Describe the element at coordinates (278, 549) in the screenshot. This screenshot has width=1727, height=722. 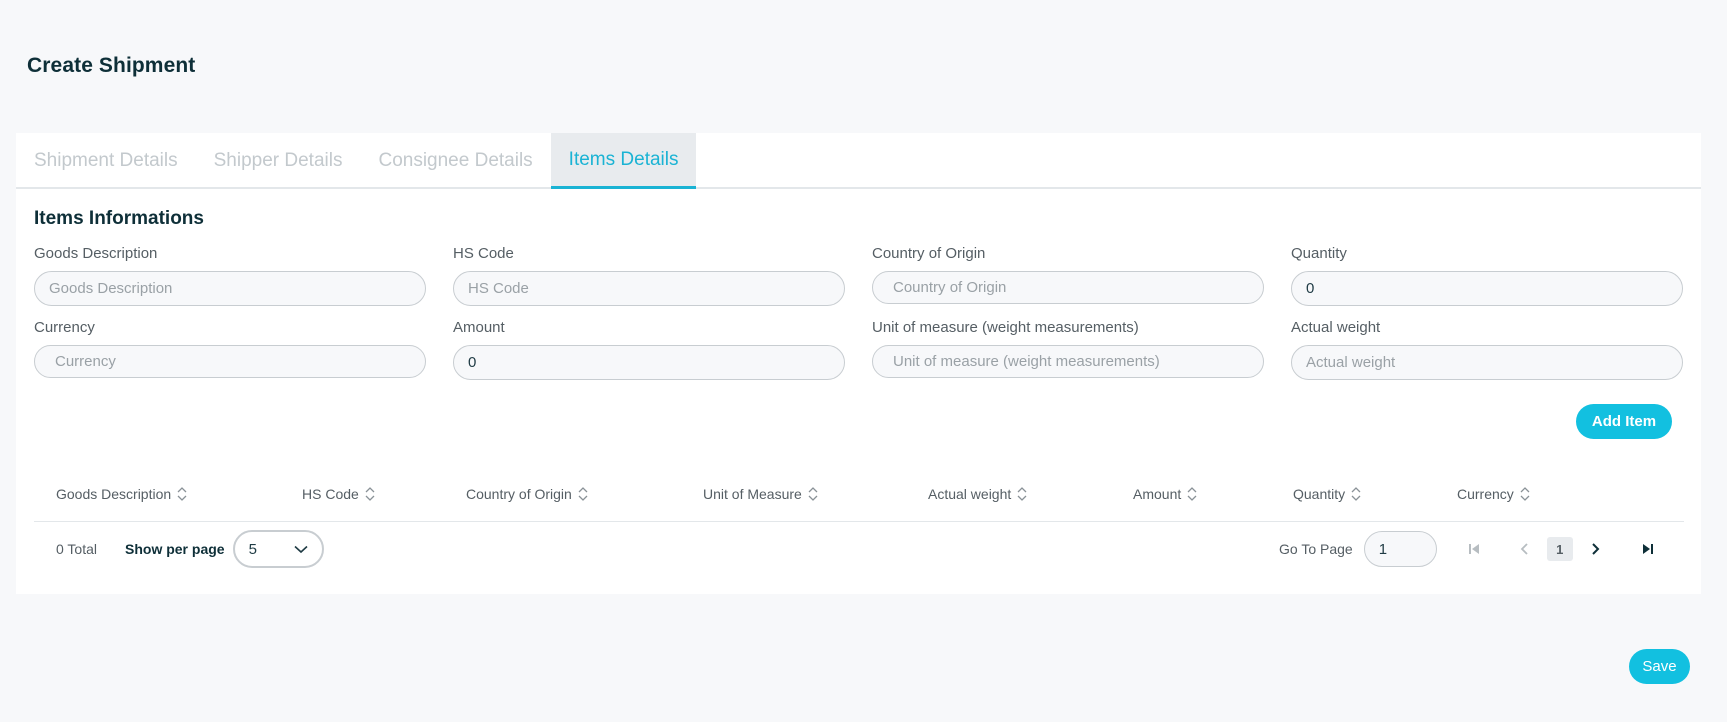
I see `per-page-select: 5` at that location.